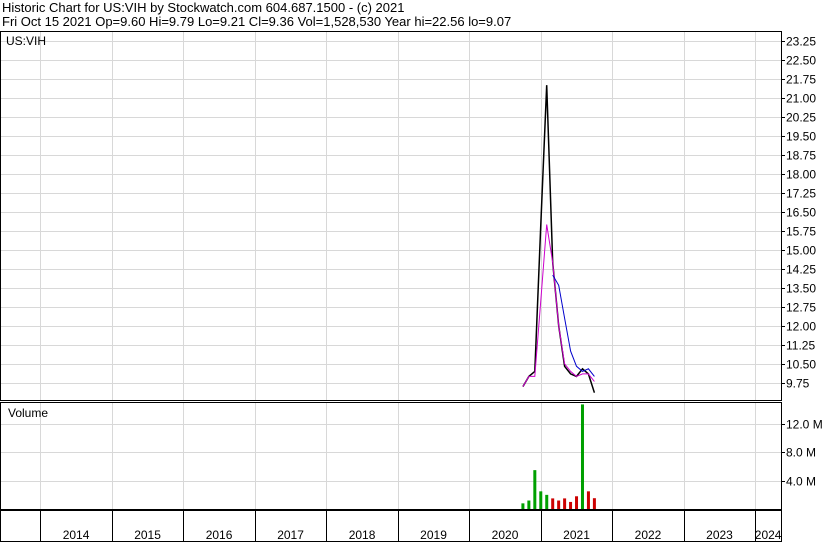  Describe the element at coordinates (391, 526) in the screenshot. I see `xaxis-frame` at that location.